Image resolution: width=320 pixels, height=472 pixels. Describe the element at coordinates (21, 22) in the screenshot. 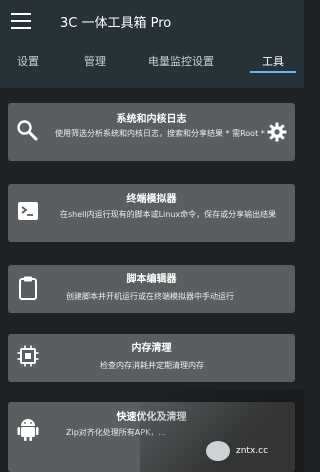

I see `menu-icon` at that location.